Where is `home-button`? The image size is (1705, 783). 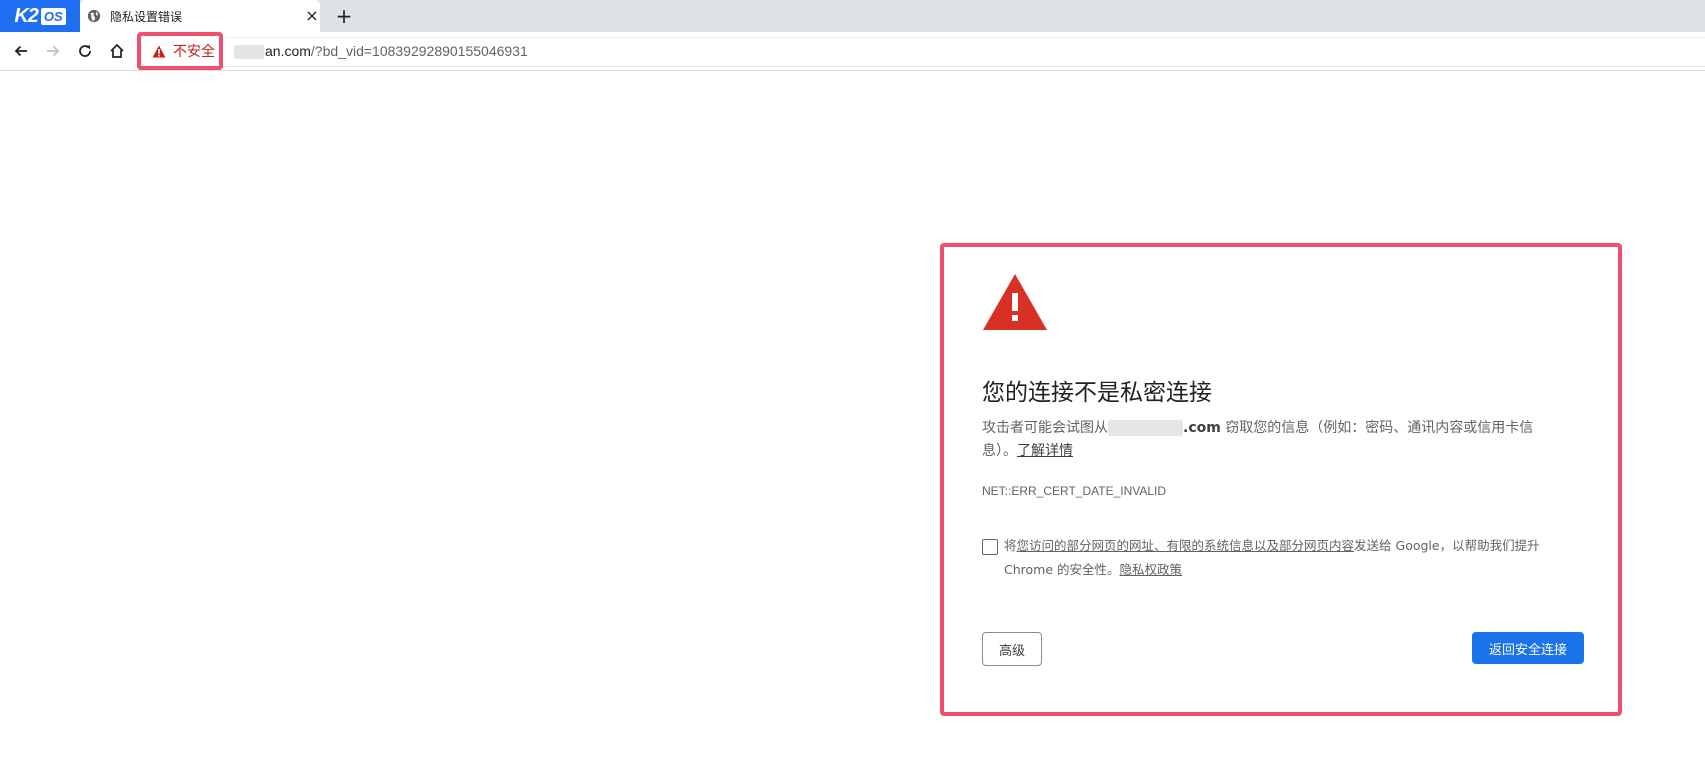
home-button is located at coordinates (117, 51).